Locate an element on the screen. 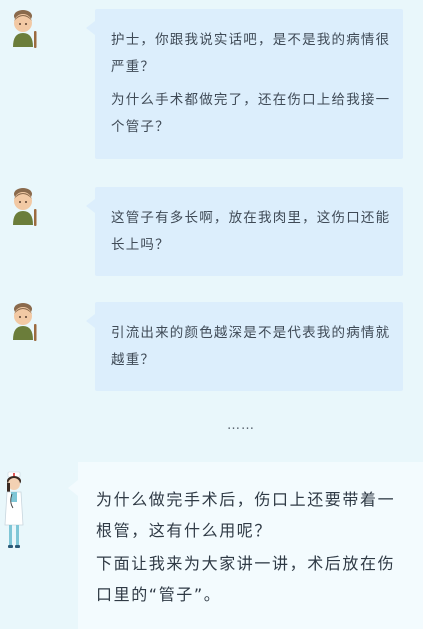 This screenshot has height=629, width=423. message-line: 护士，你跟我说实话吧，是不是我的病情很严重？ is located at coordinates (251, 53).